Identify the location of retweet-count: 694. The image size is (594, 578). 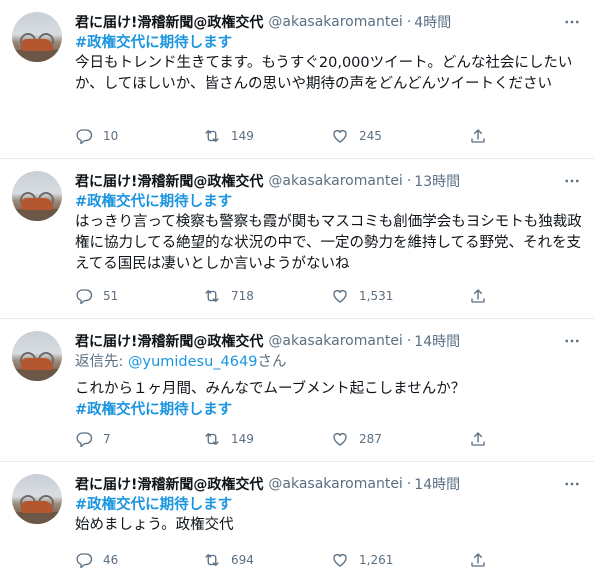
(242, 560).